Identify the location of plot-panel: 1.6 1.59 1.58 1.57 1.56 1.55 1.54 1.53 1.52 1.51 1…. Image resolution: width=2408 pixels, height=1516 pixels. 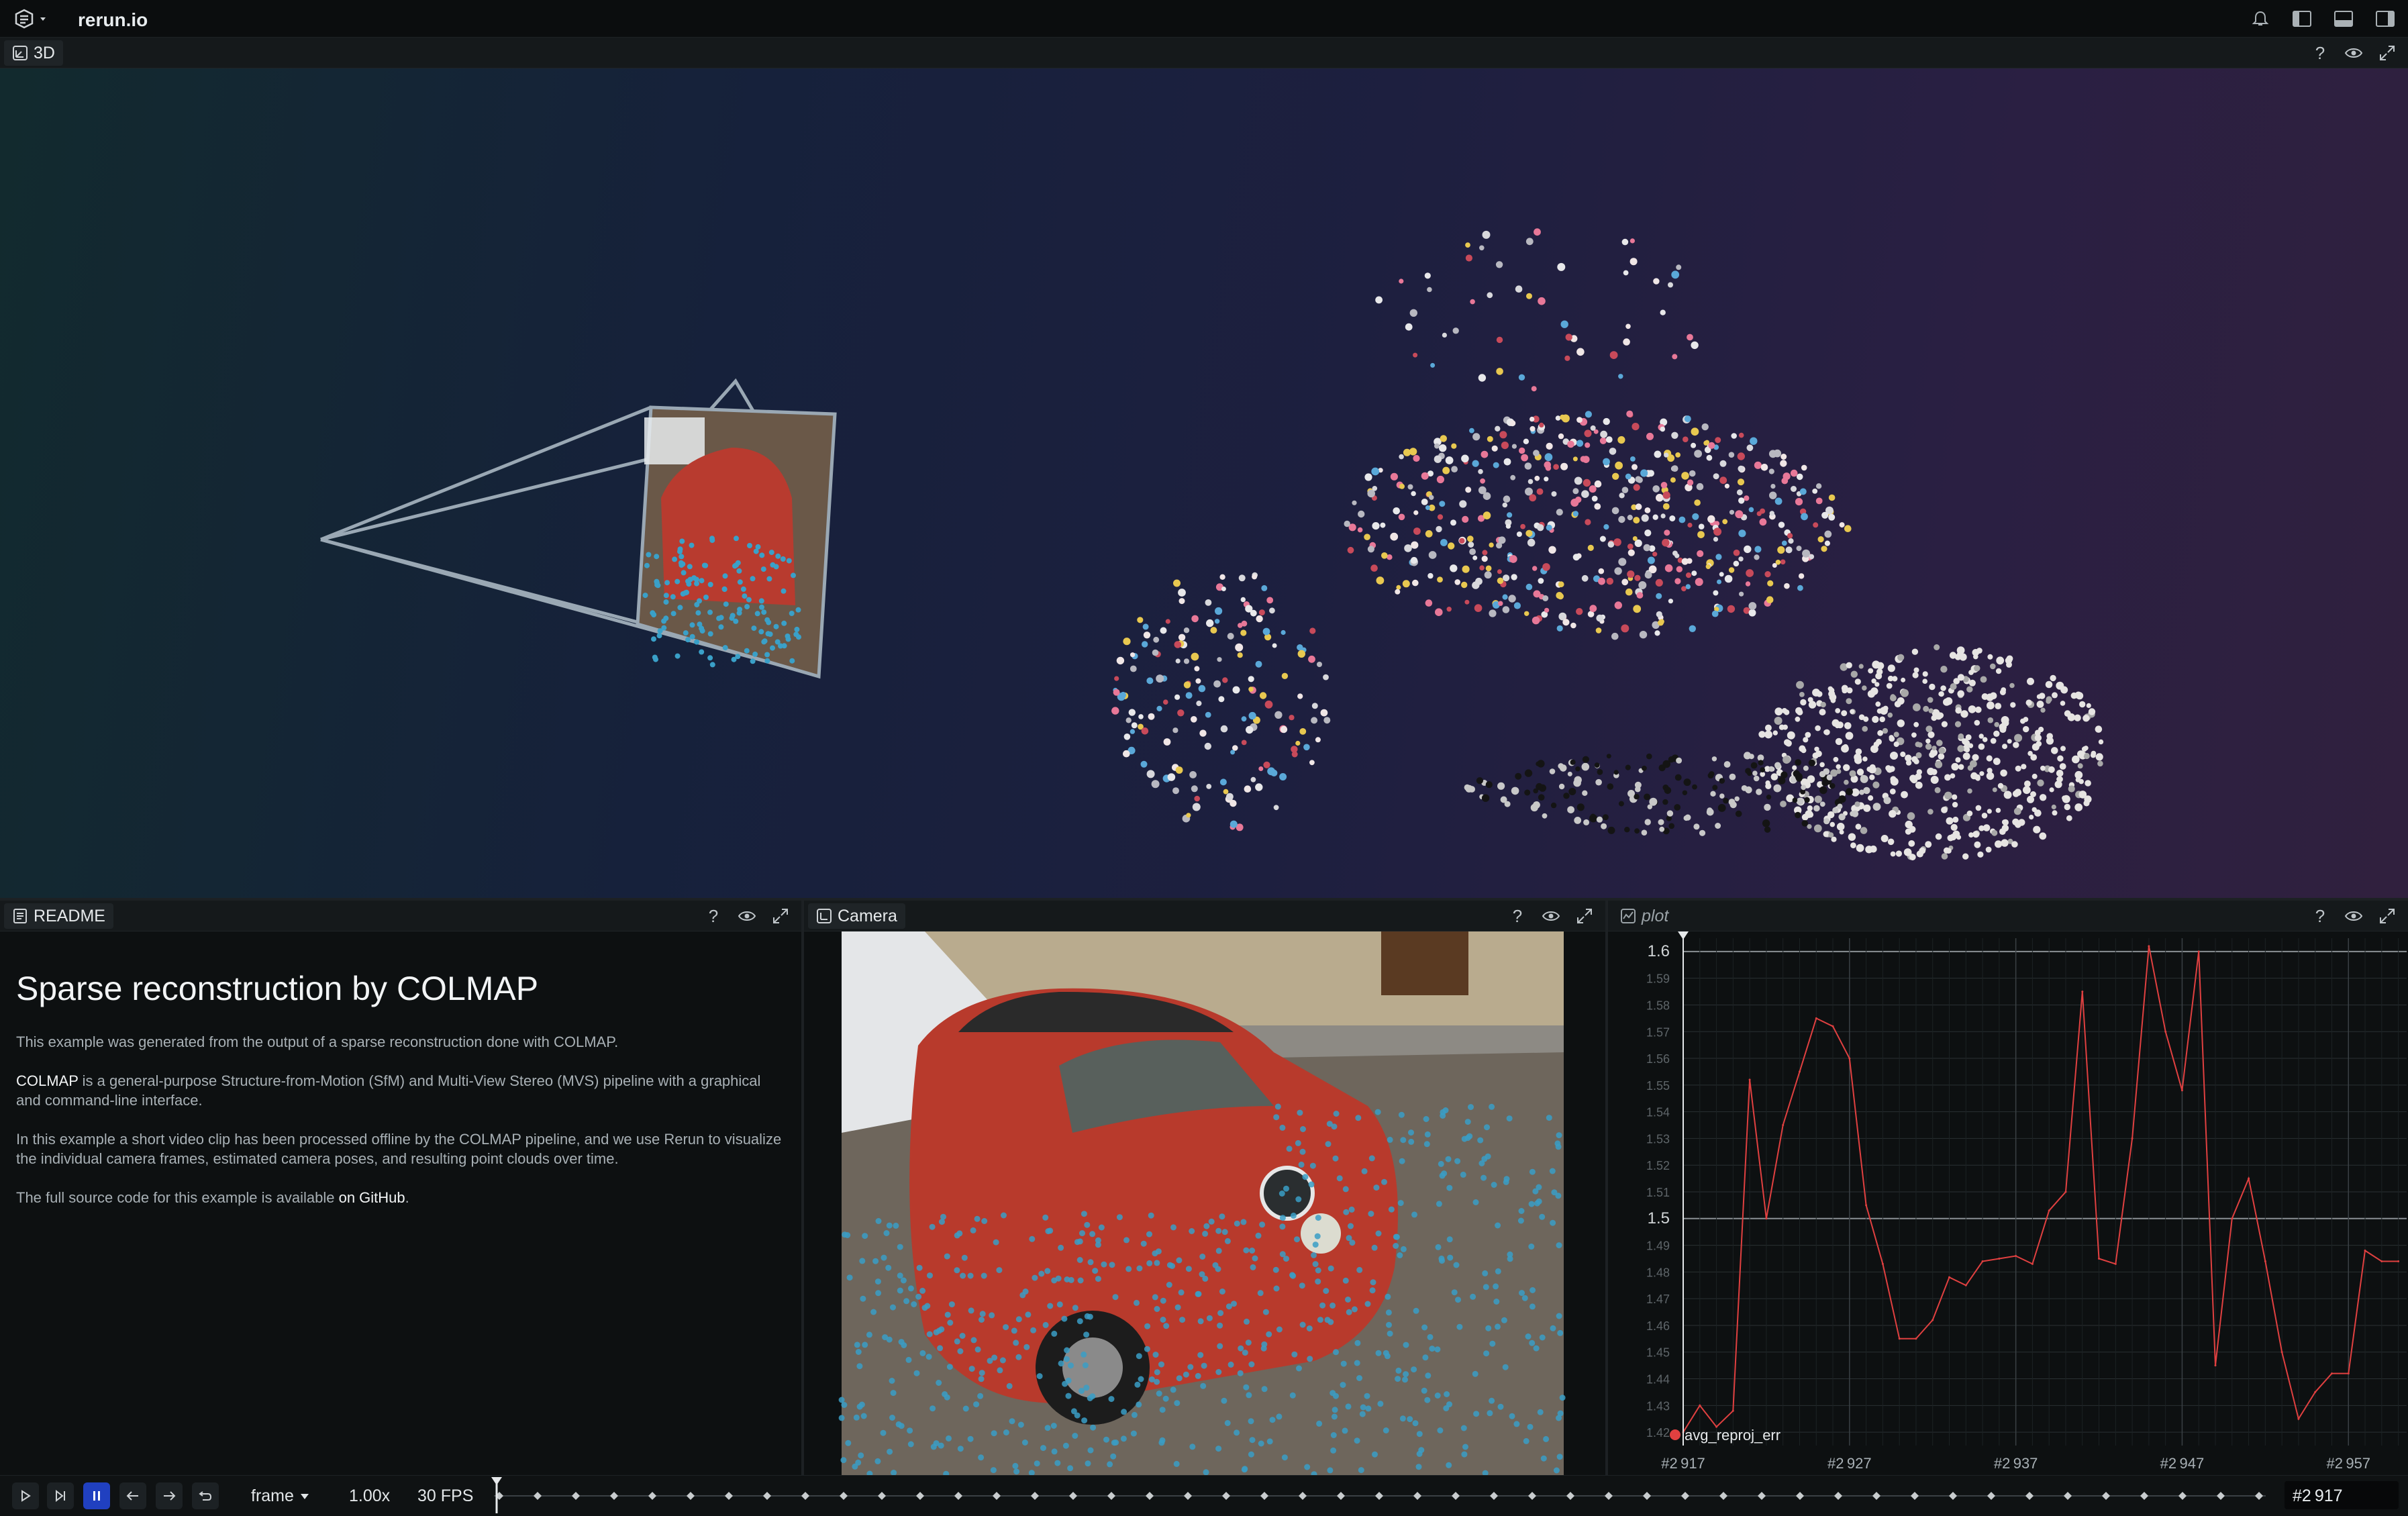
(2008, 1203).